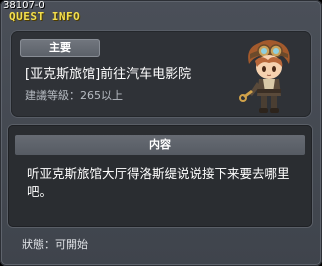 This screenshot has height=266, width=322. Describe the element at coordinates (264, 76) in the screenshot. I see `npc-portrait-icon` at that location.